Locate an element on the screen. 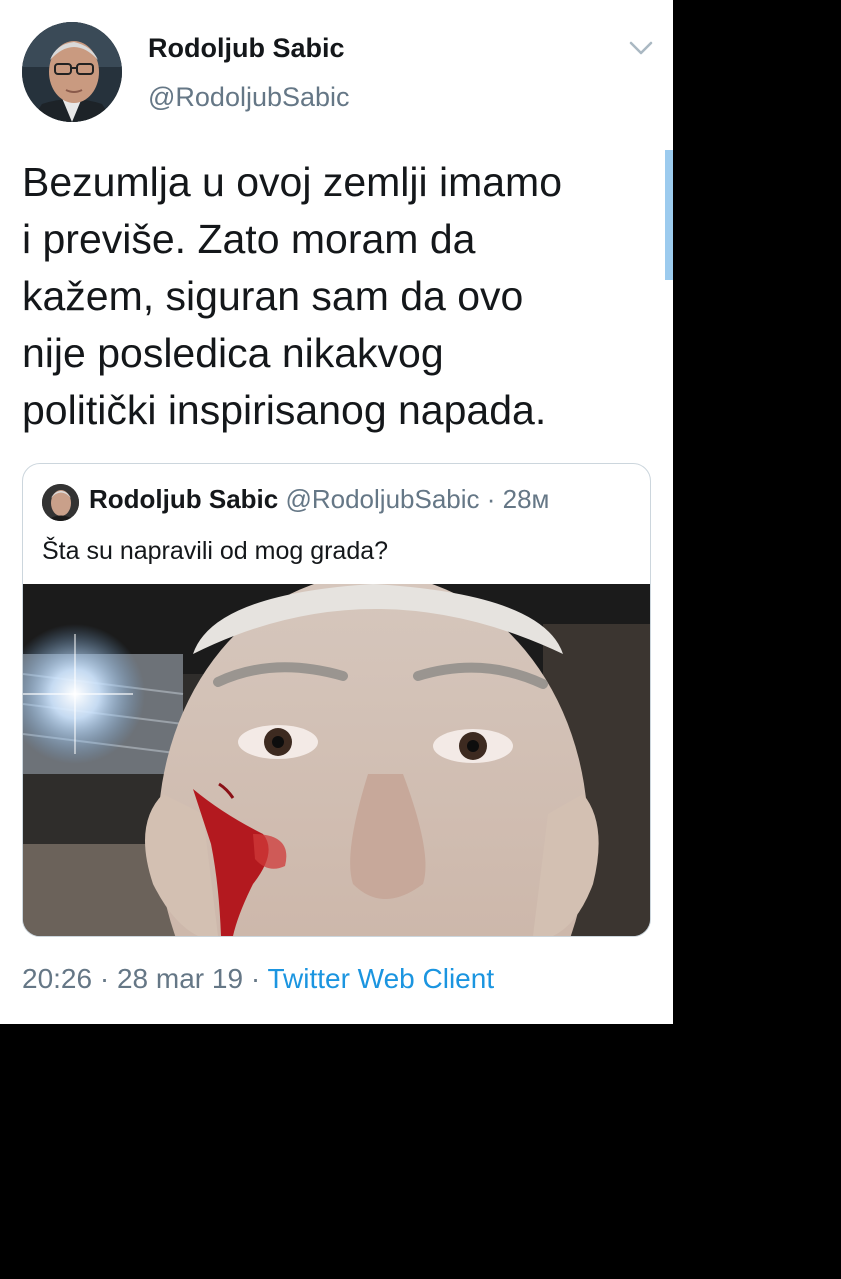  chevron-down-icon is located at coordinates (641, 48).